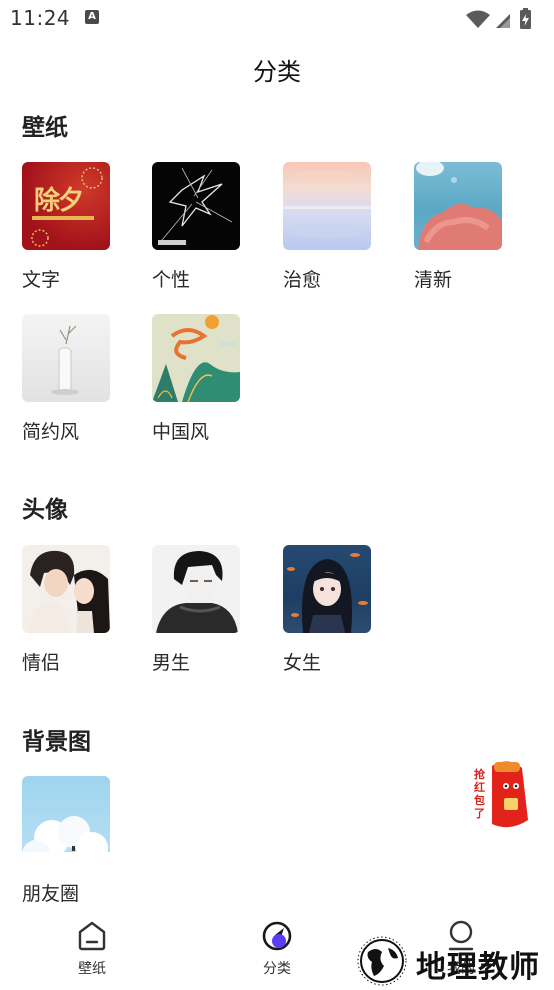  Describe the element at coordinates (59, 201) in the screenshot. I see `thumbnail-title: 除夕` at that location.